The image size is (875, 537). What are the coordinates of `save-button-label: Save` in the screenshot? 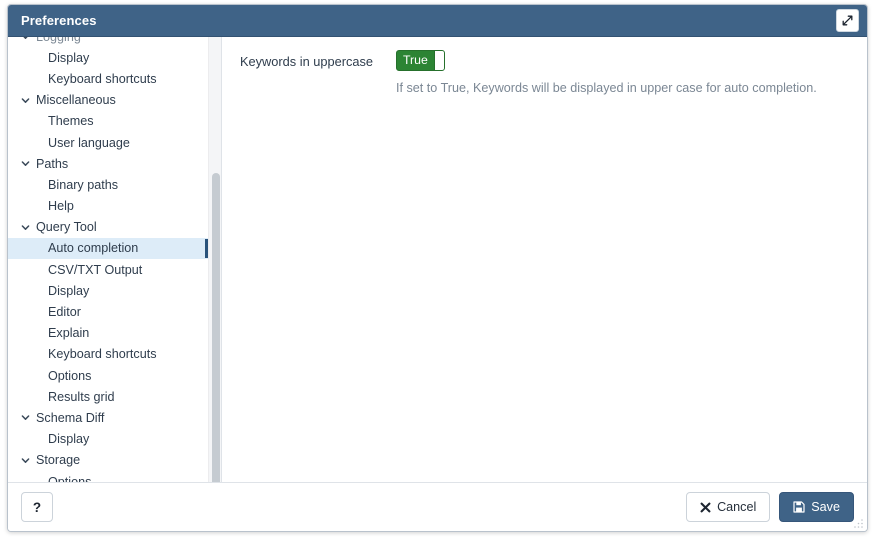 It's located at (825, 507).